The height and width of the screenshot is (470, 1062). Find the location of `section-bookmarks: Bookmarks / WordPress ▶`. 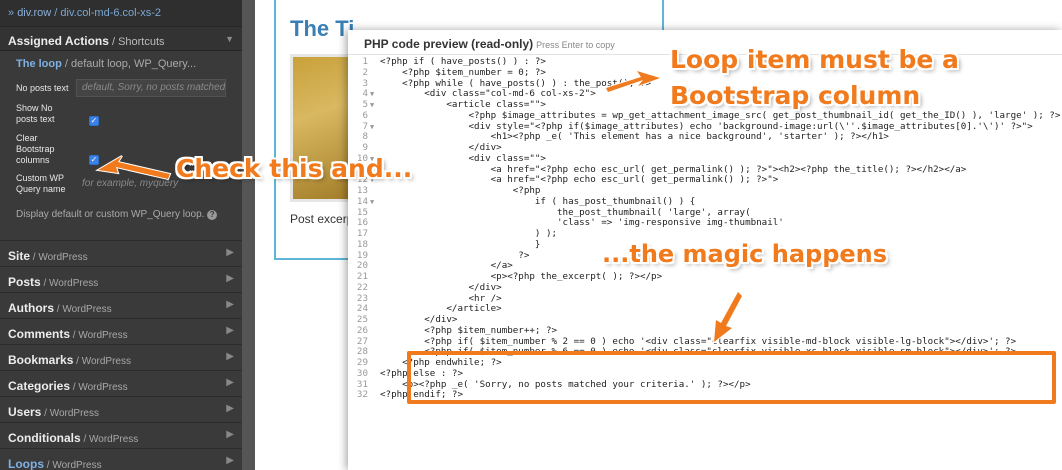

section-bookmarks: Bookmarks / WordPress ▶ is located at coordinates (121, 357).